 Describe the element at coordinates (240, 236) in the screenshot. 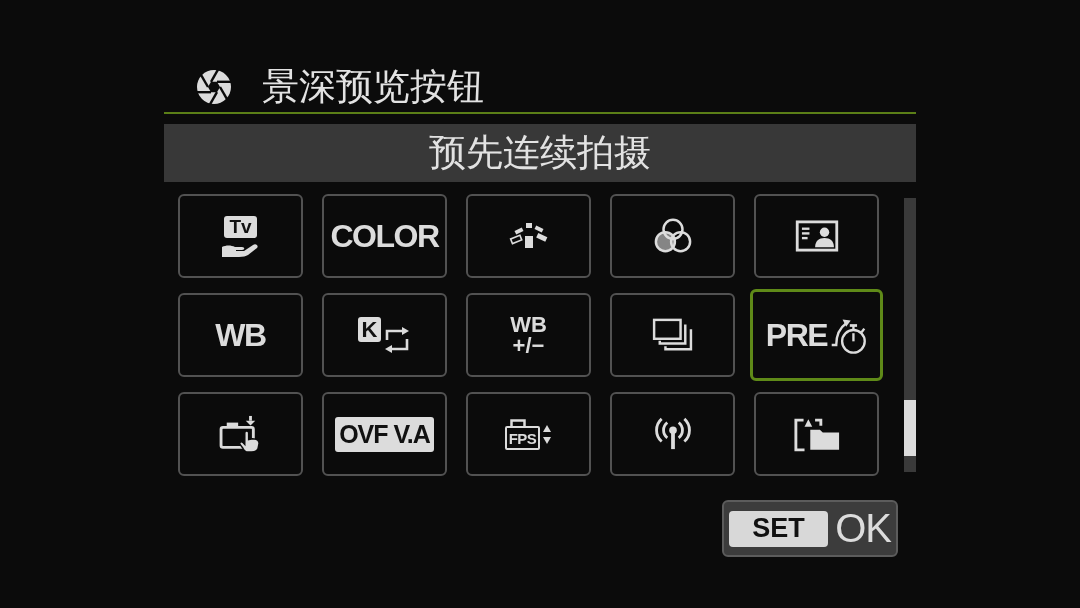

I see `function-button: Tv` at that location.